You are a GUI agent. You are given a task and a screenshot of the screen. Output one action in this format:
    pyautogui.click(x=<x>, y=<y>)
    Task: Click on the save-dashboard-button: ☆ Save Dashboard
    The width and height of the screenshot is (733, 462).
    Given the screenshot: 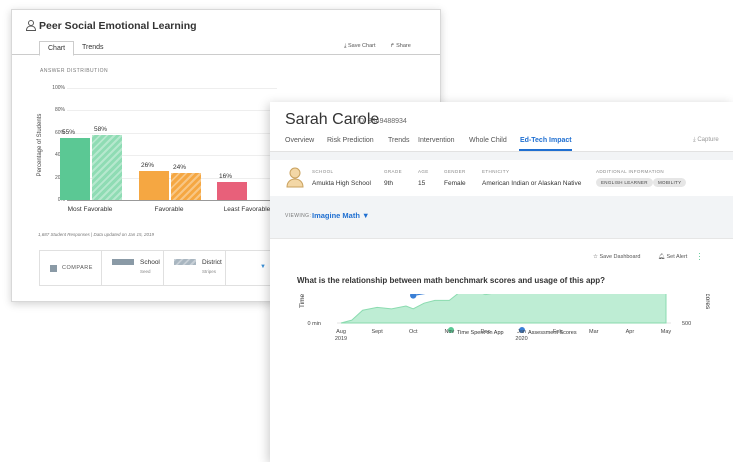 What is the action you would take?
    pyautogui.click(x=616, y=257)
    